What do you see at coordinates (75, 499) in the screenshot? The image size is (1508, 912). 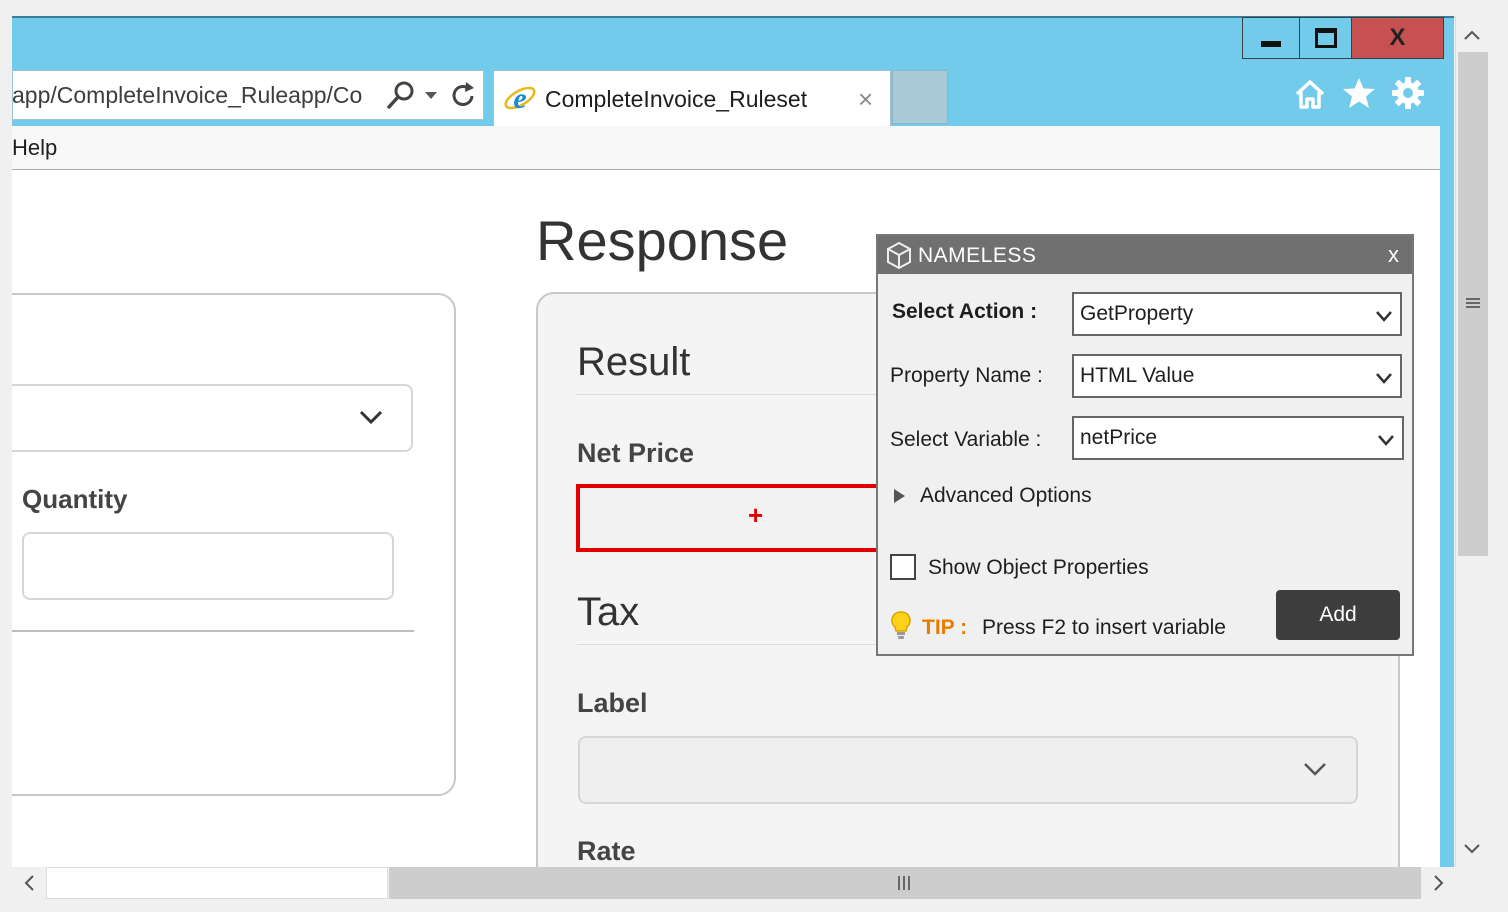 I see `quantity-label: Quantity` at bounding box center [75, 499].